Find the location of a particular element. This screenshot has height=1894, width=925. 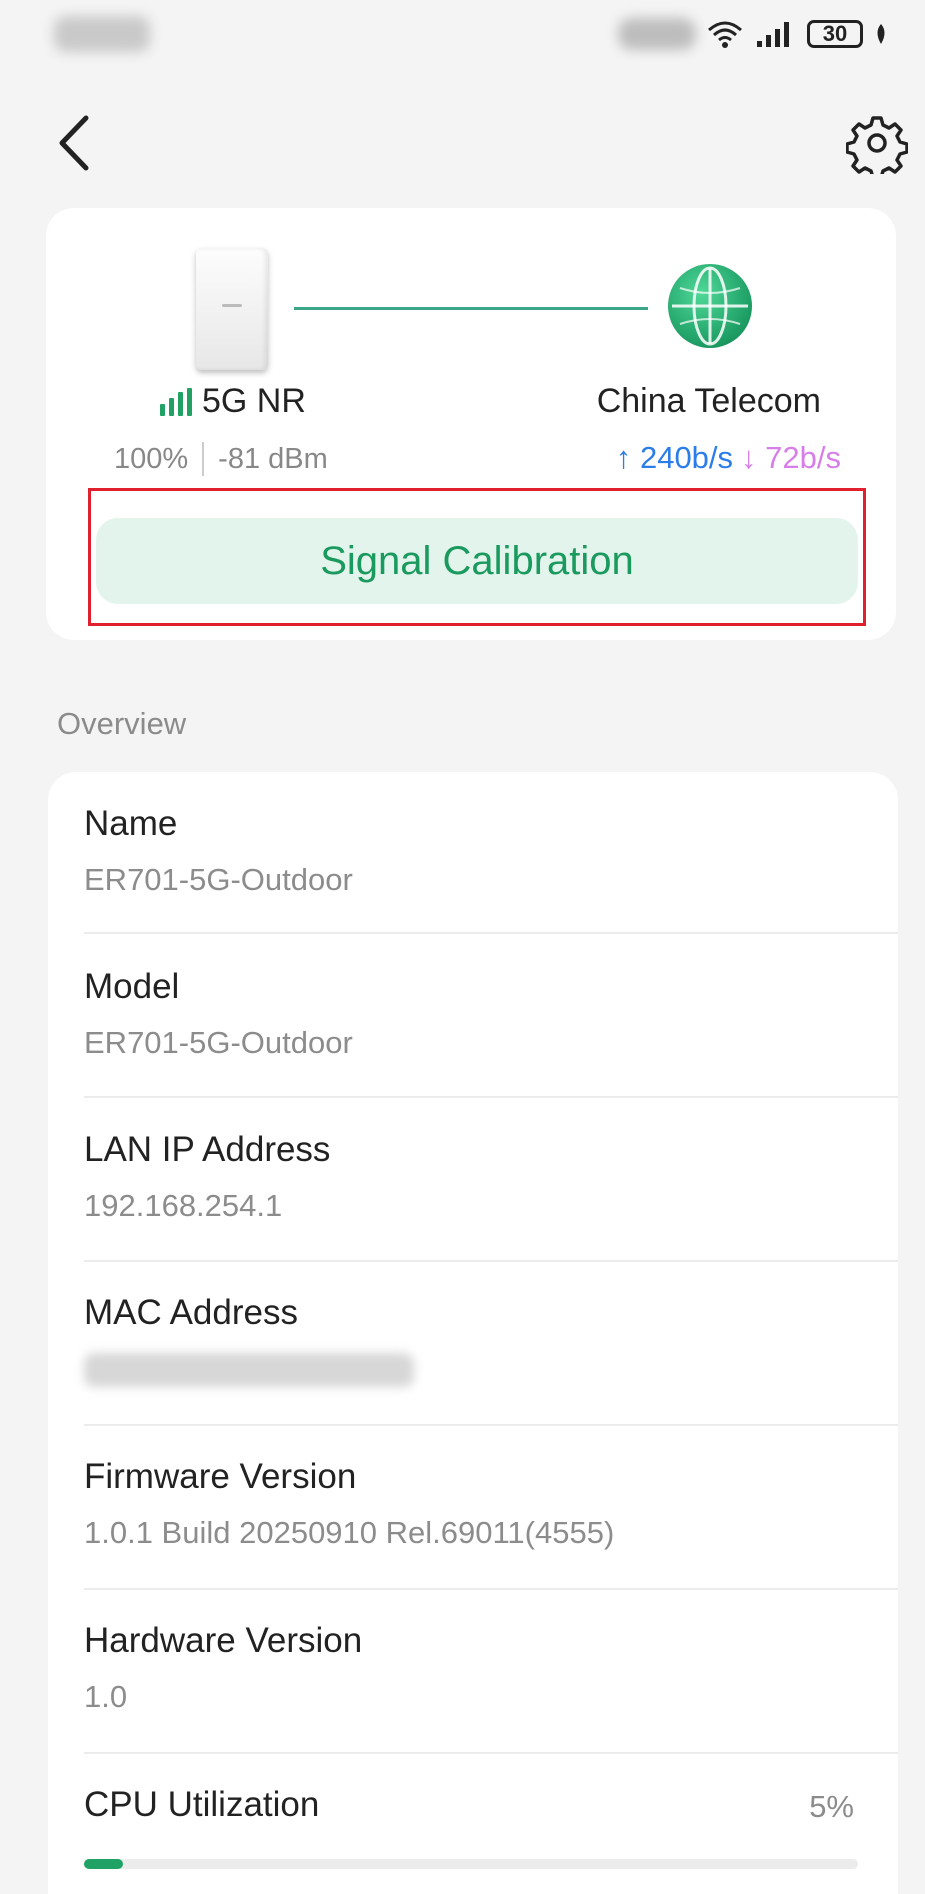

row-label: CPU Utilization is located at coordinates (202, 1804).